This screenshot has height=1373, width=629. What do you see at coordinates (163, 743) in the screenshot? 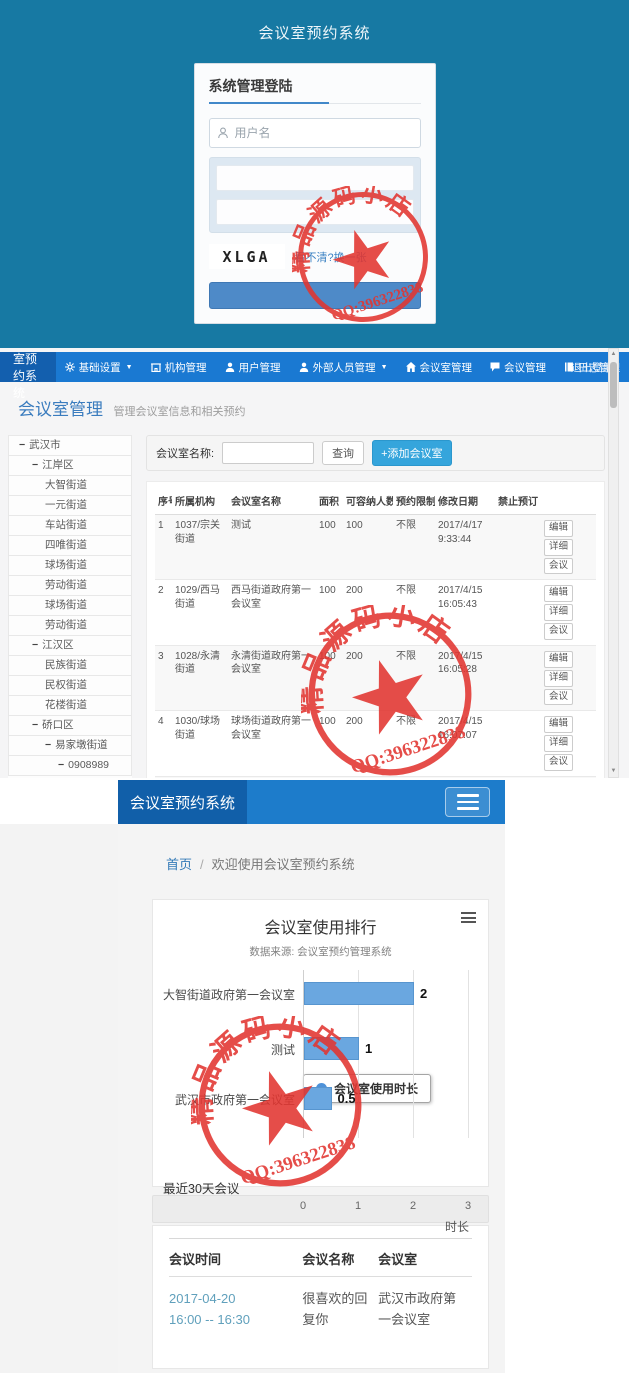
I see `cell-no: 4` at bounding box center [163, 743].